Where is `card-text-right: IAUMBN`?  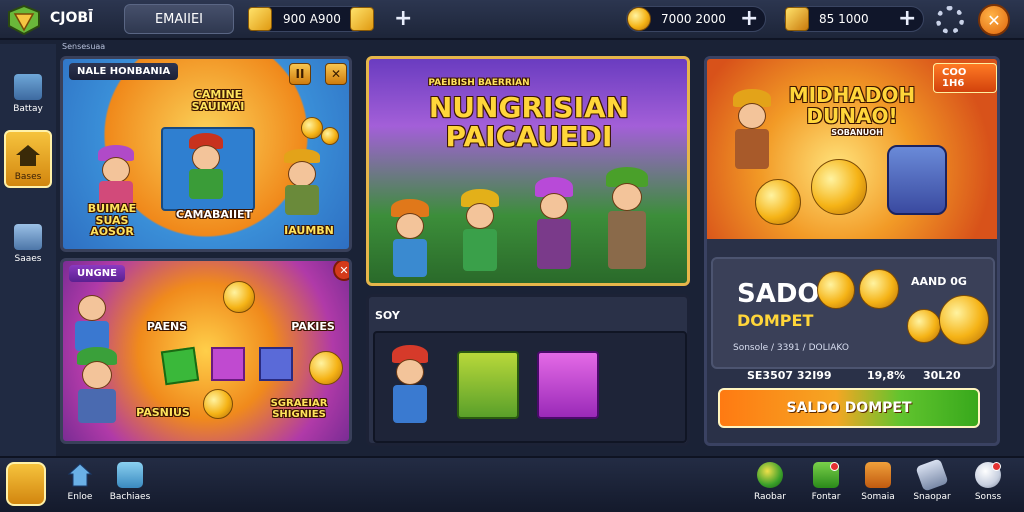
card-text-right: IAUMBN is located at coordinates (309, 230).